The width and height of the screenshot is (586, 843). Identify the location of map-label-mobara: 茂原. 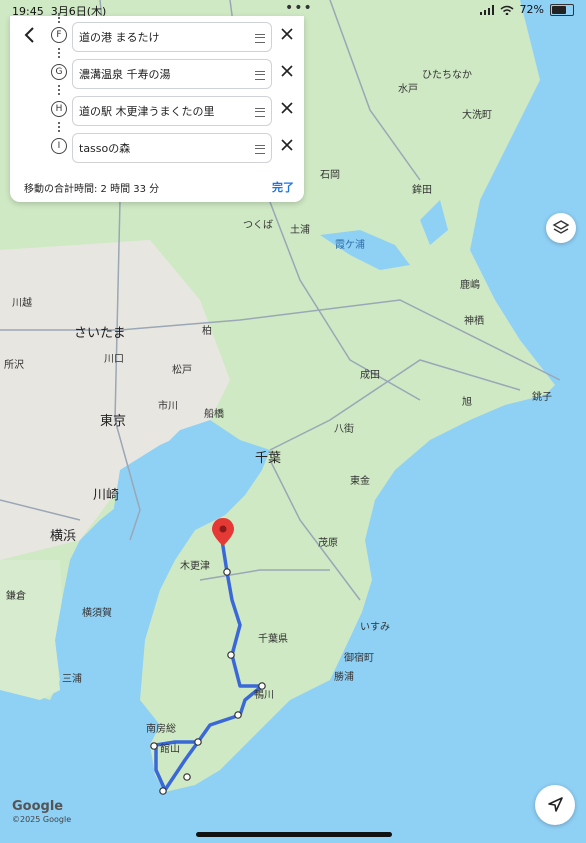
(328, 543).